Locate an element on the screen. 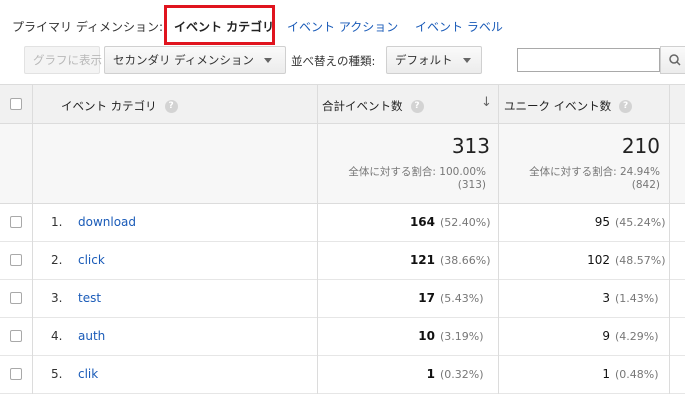 The height and width of the screenshot is (405, 685). row-event-category-link: click is located at coordinates (91, 260).